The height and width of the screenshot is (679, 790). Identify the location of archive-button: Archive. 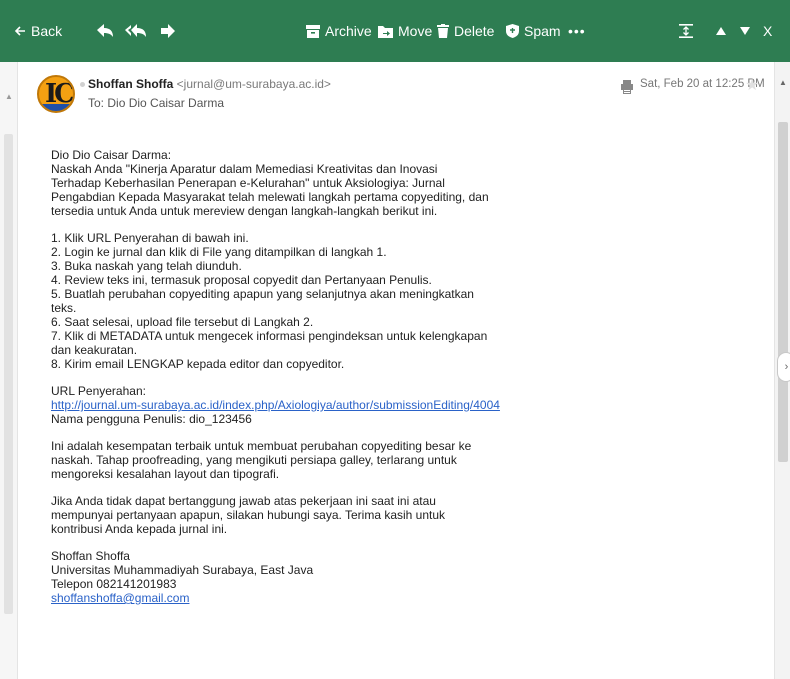
(339, 31).